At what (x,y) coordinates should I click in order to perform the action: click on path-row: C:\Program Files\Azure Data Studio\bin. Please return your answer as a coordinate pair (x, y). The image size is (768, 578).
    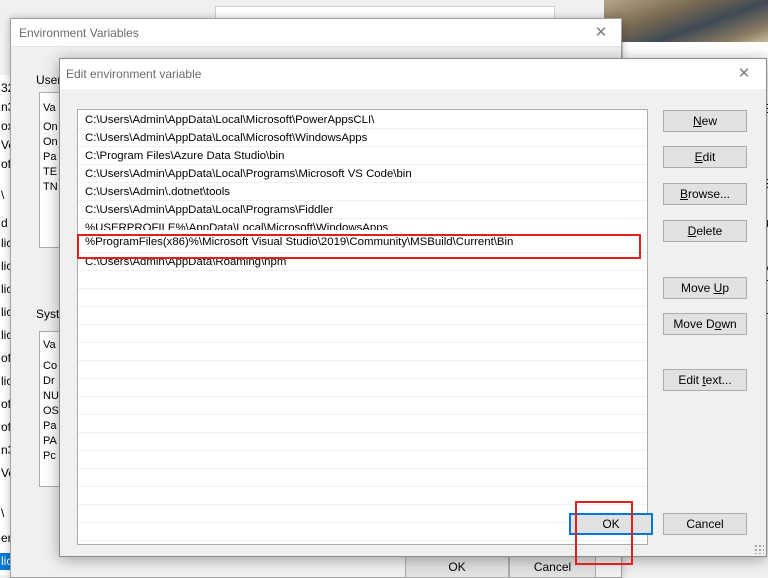
    Looking at the image, I should click on (362, 156).